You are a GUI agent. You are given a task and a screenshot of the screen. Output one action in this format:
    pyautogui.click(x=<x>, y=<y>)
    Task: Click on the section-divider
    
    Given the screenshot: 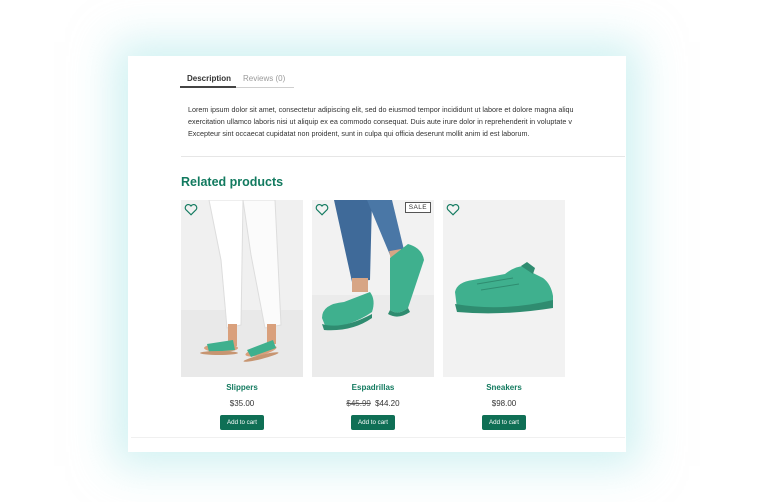 What is the action you would take?
    pyautogui.click(x=403, y=156)
    